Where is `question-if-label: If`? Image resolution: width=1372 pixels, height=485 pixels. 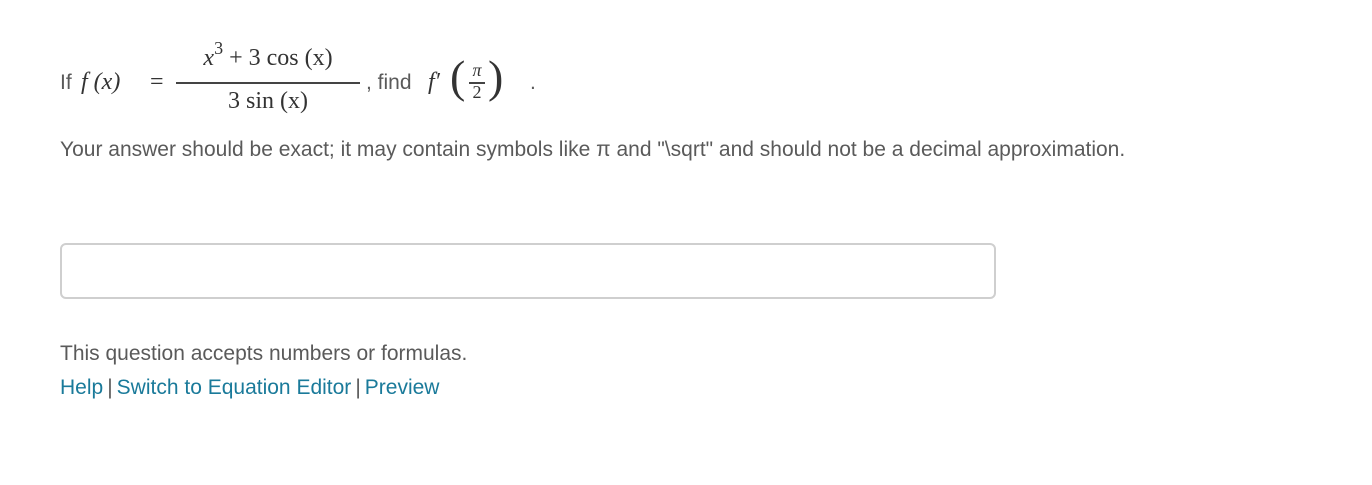
question-if-label: If is located at coordinates (66, 82).